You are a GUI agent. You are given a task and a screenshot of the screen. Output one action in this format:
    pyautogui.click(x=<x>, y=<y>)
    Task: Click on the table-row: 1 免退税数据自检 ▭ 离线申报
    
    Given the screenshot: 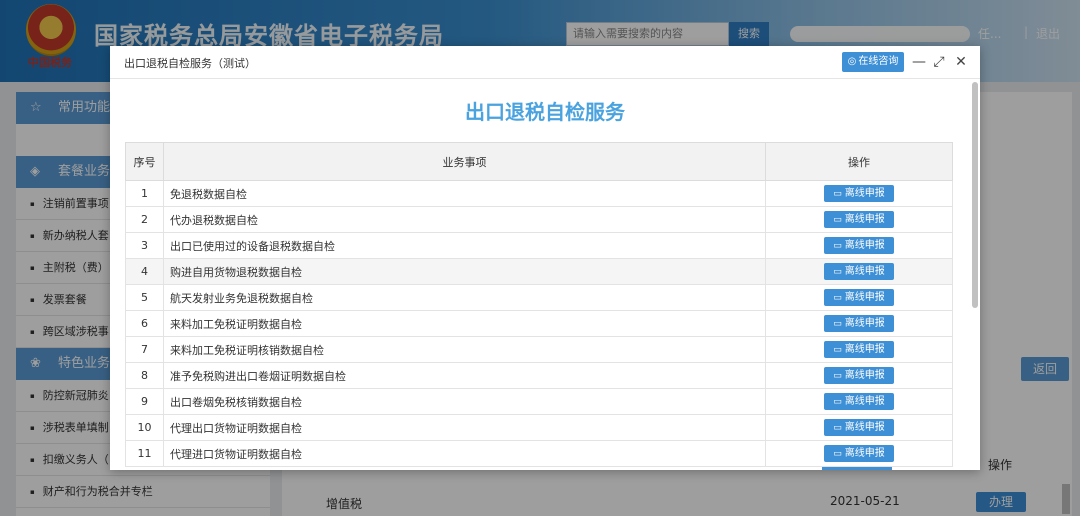 What is the action you would take?
    pyautogui.click(x=539, y=193)
    